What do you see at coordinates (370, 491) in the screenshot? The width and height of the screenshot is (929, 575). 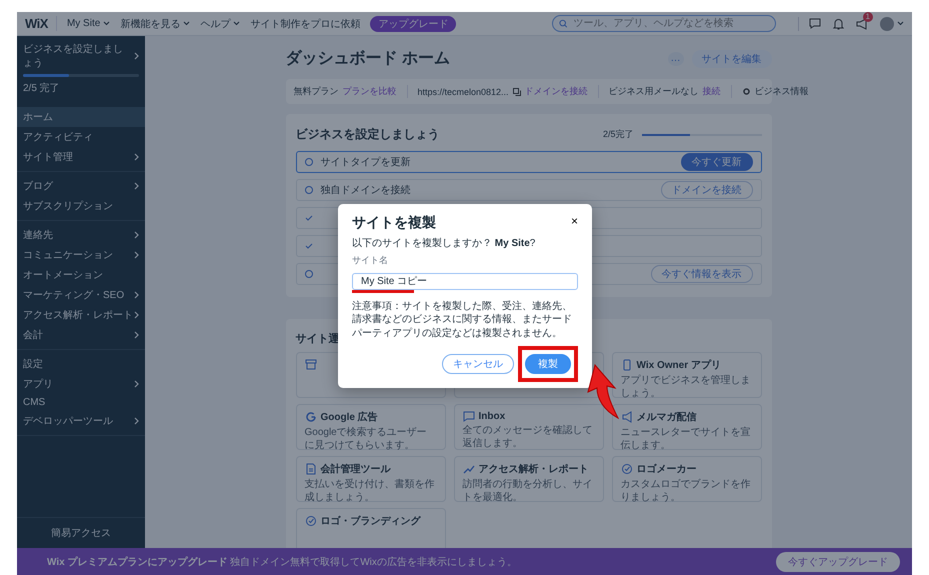 I see `tool-description: 支払いを受け付け、書類を作成しましょう。` at bounding box center [370, 491].